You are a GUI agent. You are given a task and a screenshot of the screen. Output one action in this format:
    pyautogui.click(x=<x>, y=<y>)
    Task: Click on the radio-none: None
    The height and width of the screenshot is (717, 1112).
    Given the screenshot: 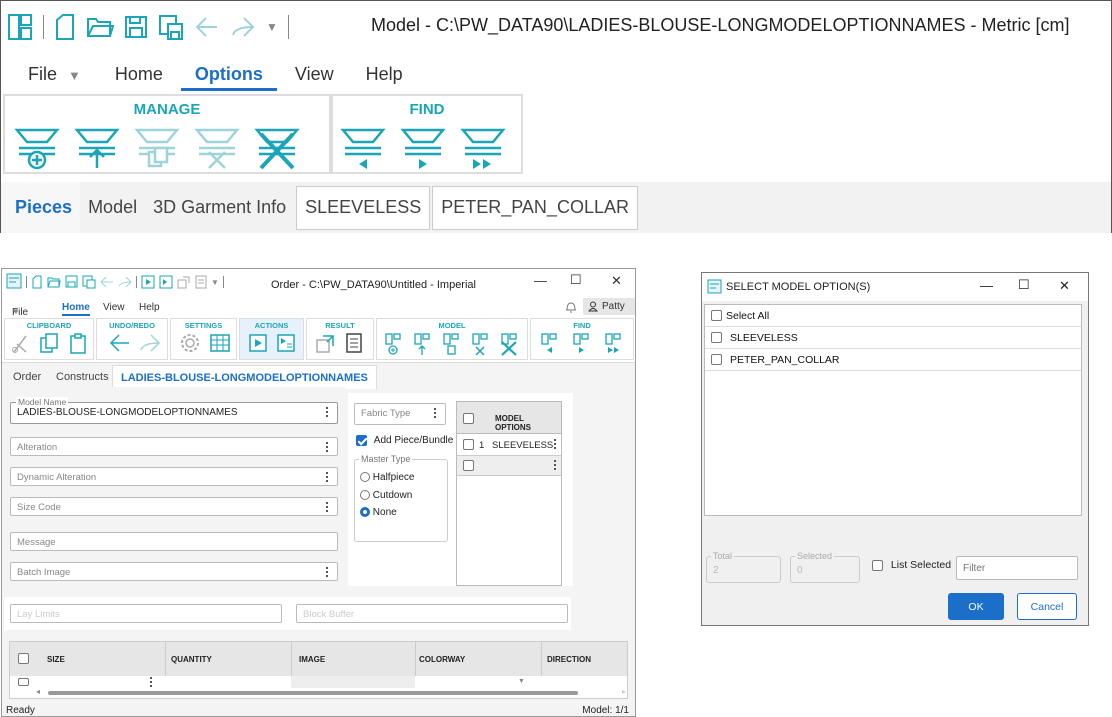 What is the action you would take?
    pyautogui.click(x=378, y=512)
    